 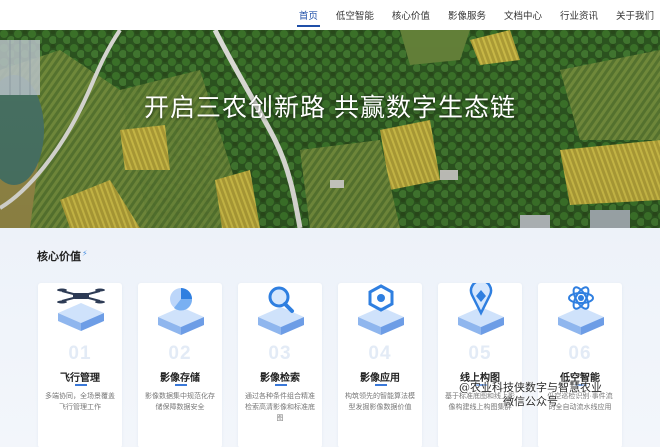 I want to click on nav-item-imagery-service: 影像服务, so click(x=467, y=15).